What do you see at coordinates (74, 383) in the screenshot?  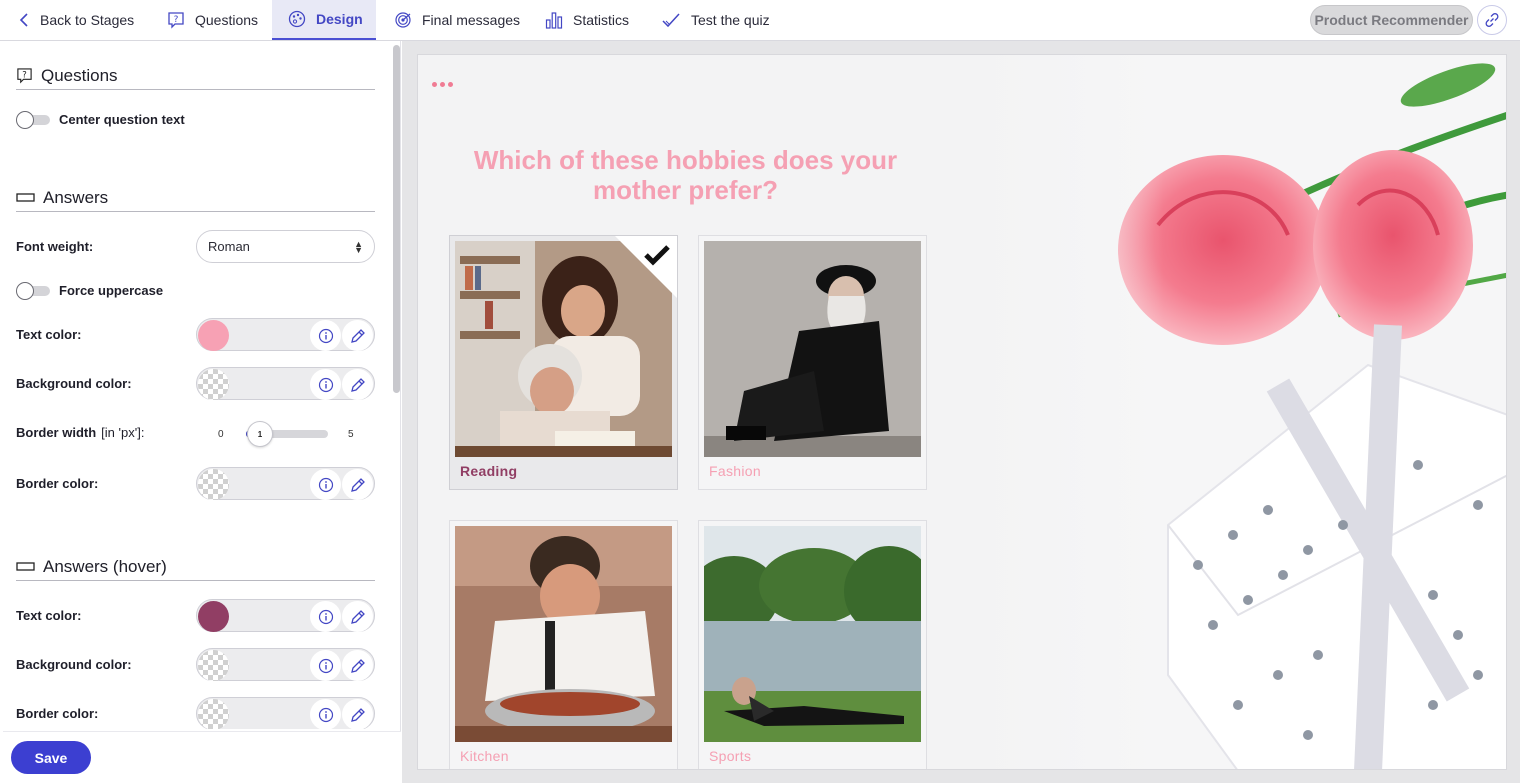 I see `background-color-label: Background color:` at bounding box center [74, 383].